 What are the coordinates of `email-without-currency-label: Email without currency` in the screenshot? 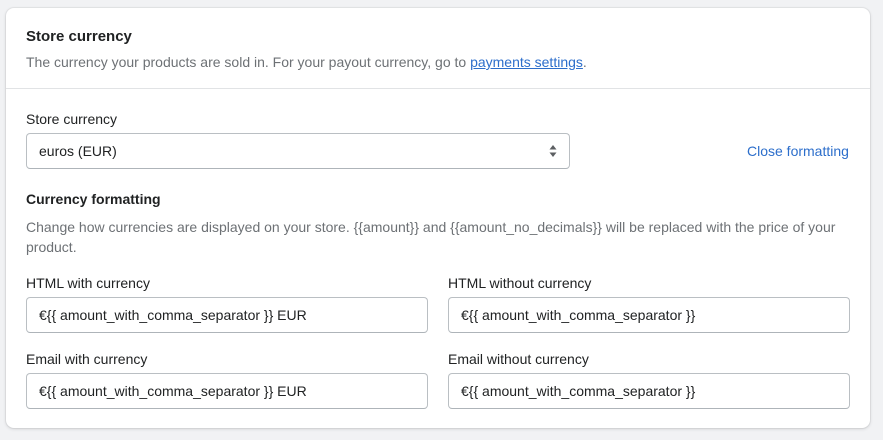 It's located at (518, 359).